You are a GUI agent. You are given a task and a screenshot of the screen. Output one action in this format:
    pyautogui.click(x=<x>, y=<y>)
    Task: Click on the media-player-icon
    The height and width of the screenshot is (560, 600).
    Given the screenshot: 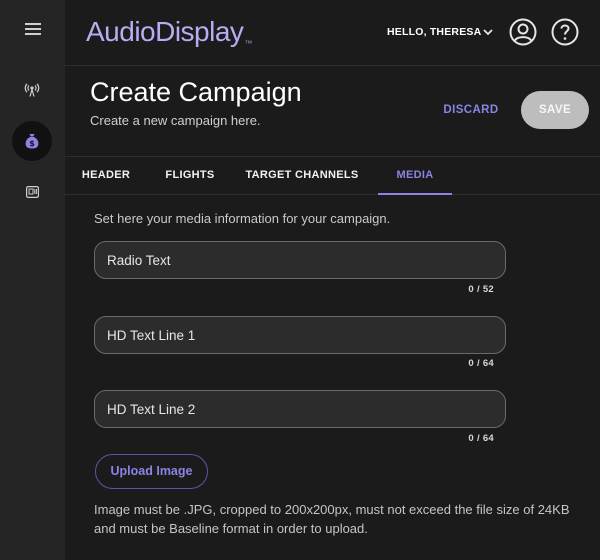 What is the action you would take?
    pyautogui.click(x=32, y=192)
    